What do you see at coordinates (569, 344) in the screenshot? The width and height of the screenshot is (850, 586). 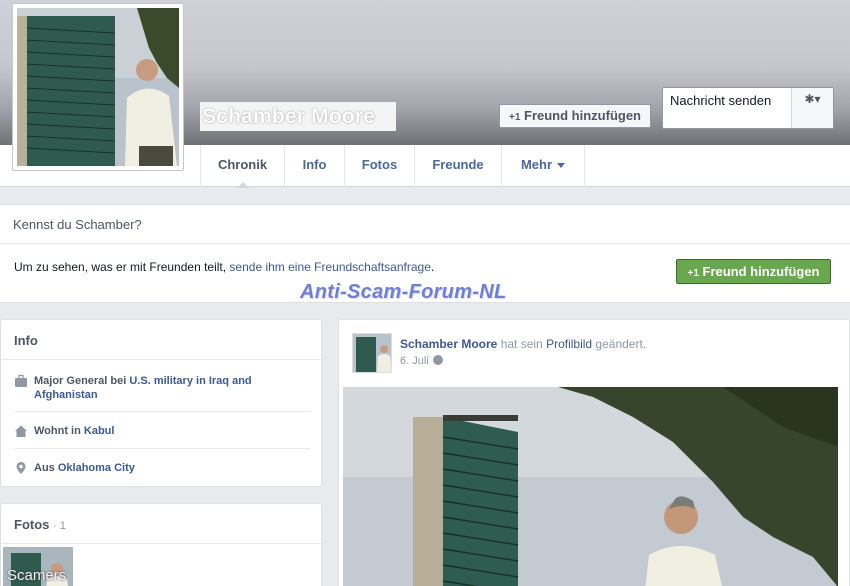 I see `profile-picture-link: Profilbild` at bounding box center [569, 344].